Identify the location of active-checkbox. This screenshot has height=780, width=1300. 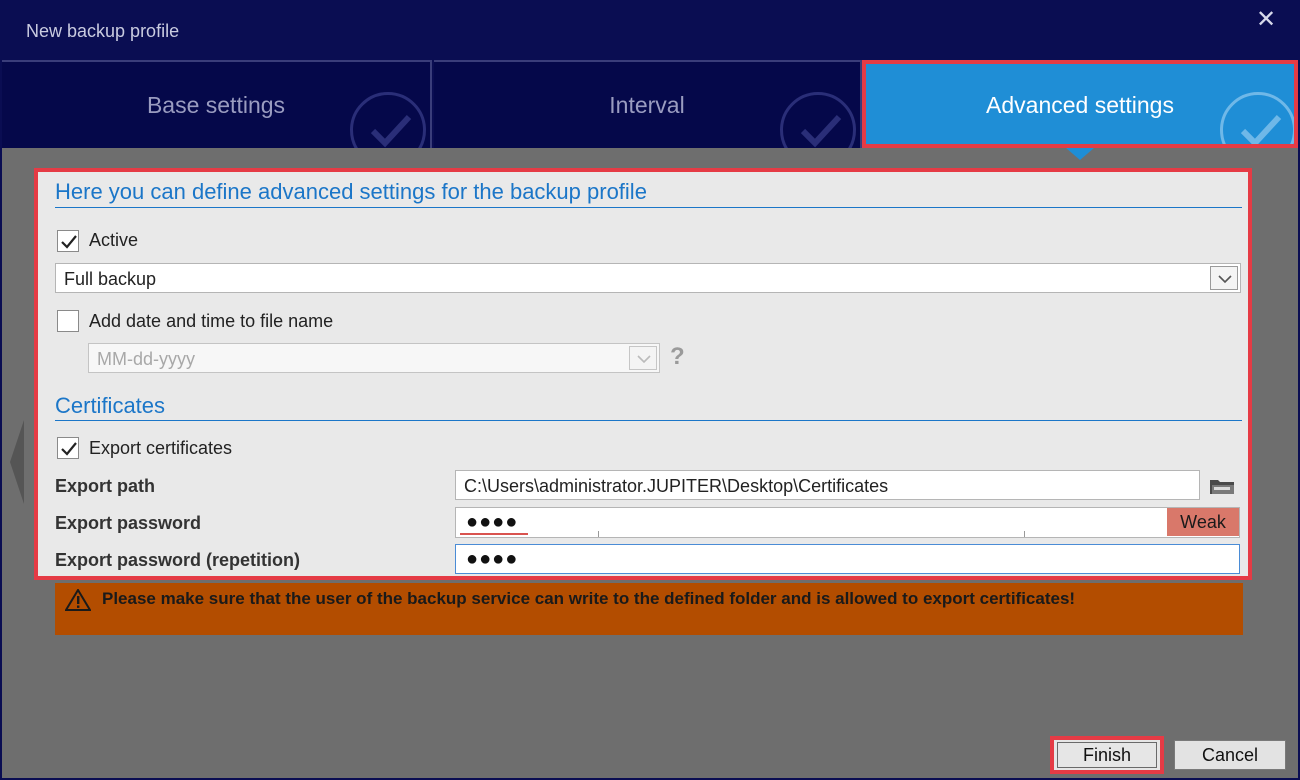
(68, 241).